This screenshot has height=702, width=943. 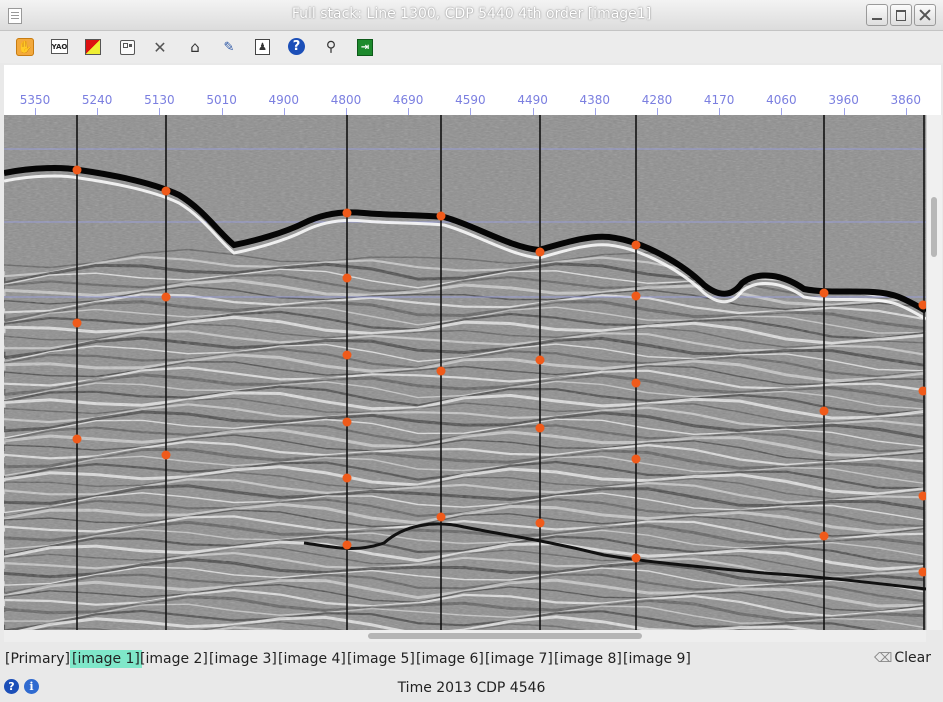 I want to click on toolbar: ✋ YAO ✕ ⌂ ✎ ♟ ? ⚲ ⇥, so click(x=471, y=47).